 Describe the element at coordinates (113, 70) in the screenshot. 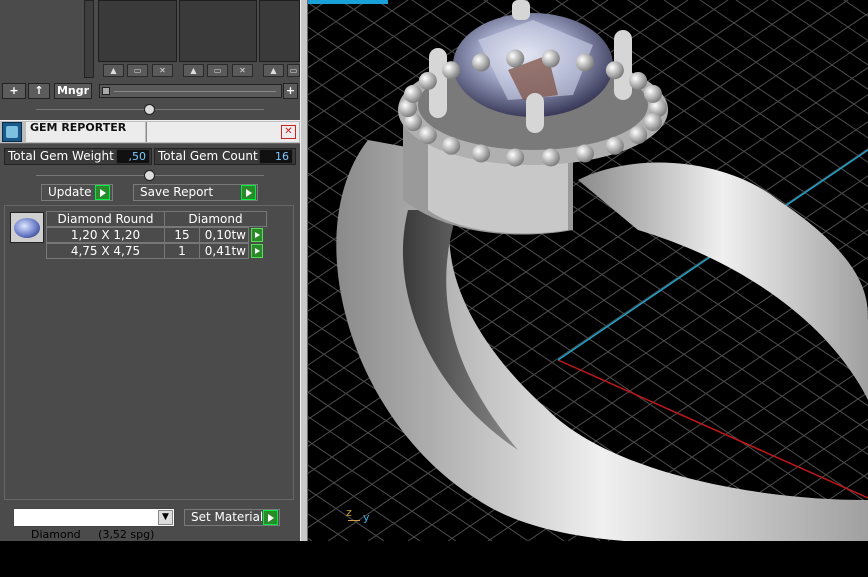

I see `thumb1-up-icon: ▲` at that location.